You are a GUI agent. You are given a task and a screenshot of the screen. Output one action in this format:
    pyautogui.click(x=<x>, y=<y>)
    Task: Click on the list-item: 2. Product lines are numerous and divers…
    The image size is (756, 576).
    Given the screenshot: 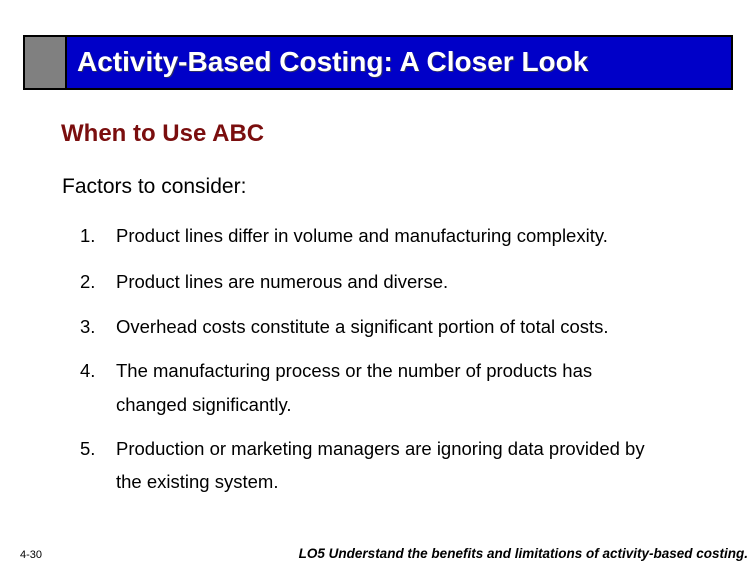 What is the action you would take?
    pyautogui.click(x=264, y=282)
    